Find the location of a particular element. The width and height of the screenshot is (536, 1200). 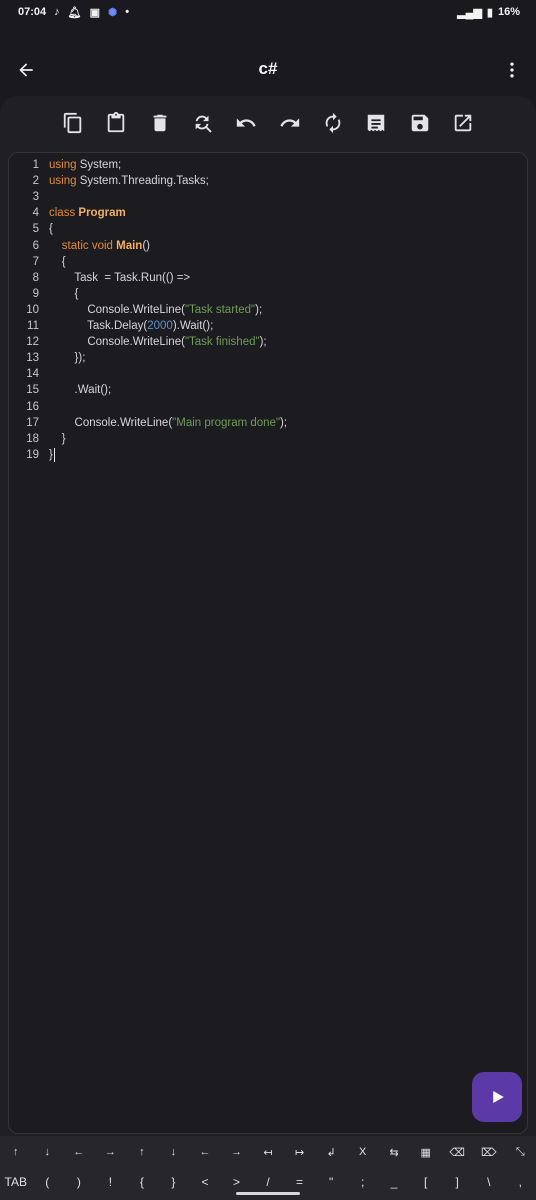

code-line: 15 .Wait(); is located at coordinates (264, 390).